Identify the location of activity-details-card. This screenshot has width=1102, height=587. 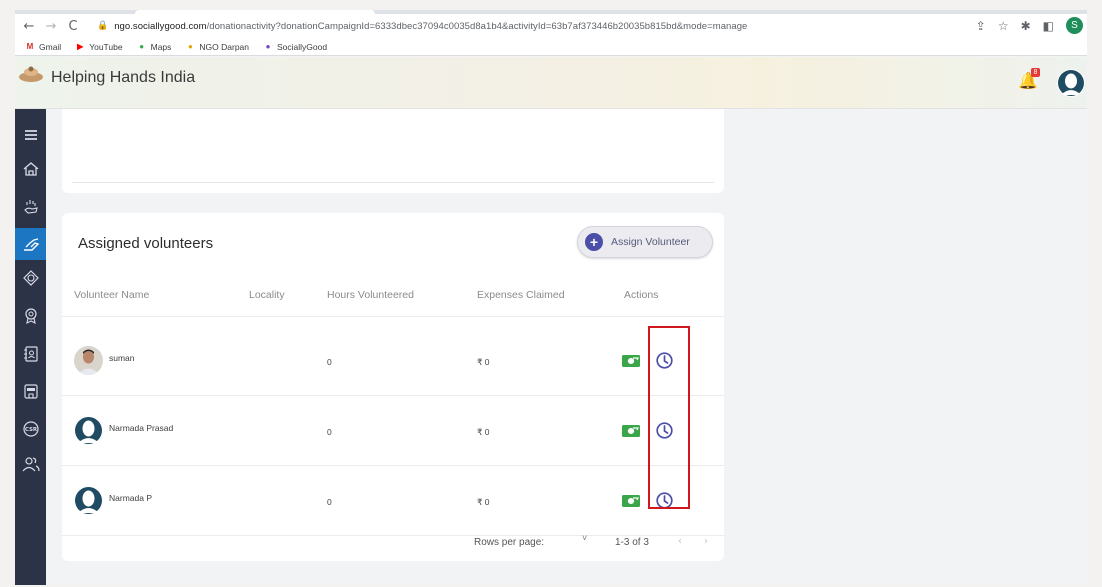
(393, 151).